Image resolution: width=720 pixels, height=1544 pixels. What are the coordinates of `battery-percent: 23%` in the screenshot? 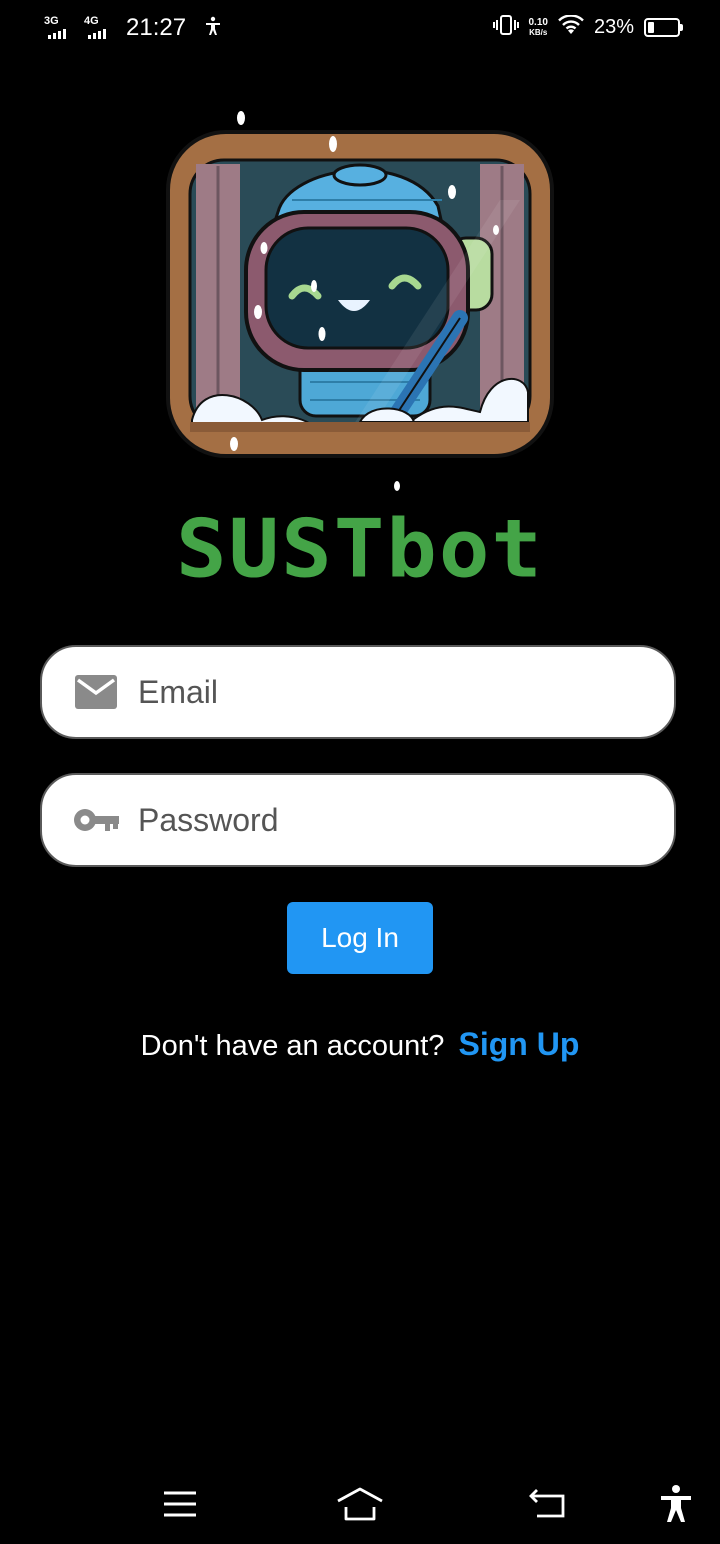 It's located at (613, 27).